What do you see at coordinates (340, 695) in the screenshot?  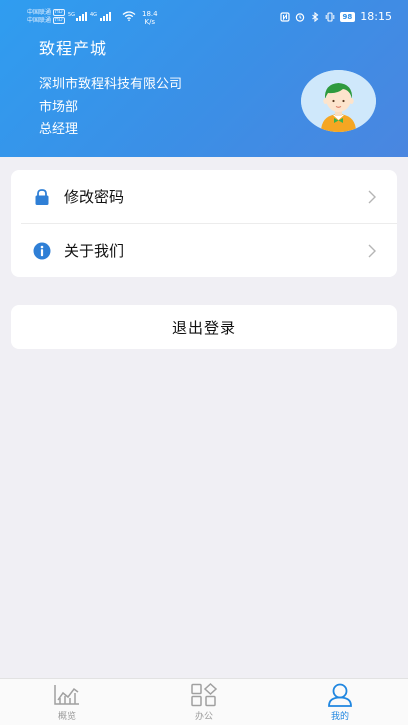 I see `user-icon` at bounding box center [340, 695].